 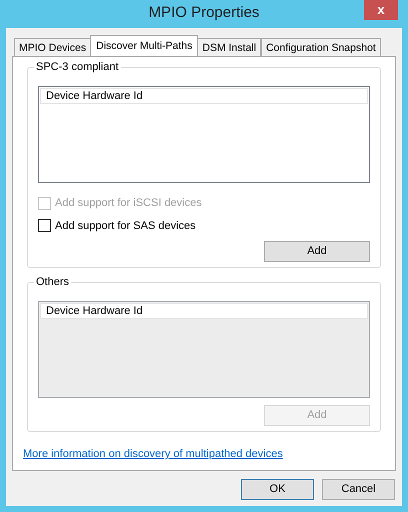 I want to click on group-label: SPC-3 compliant, so click(x=77, y=67).